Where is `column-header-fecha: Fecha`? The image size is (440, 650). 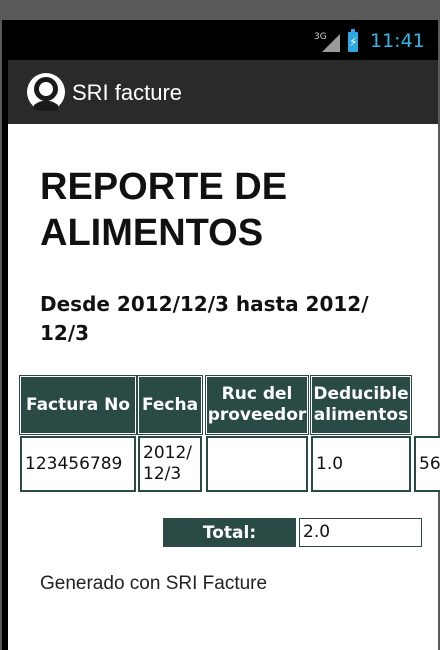 column-header-fecha: Fecha is located at coordinates (170, 405).